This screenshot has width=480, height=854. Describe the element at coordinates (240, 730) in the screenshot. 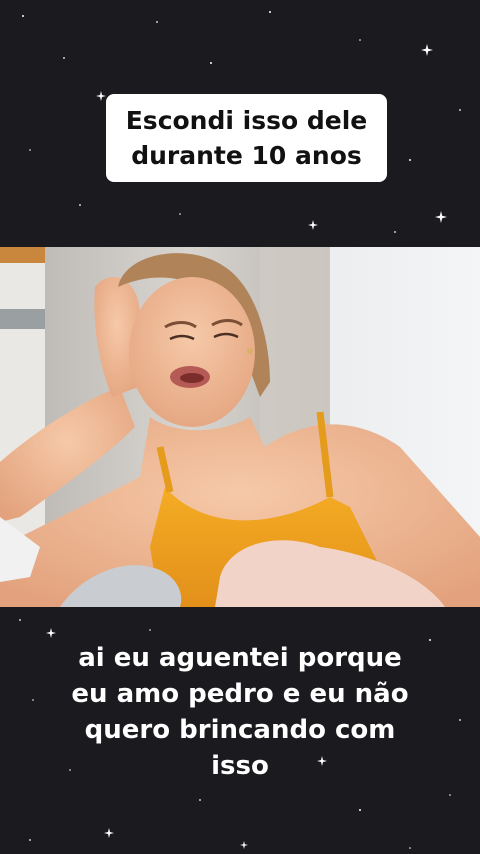

I see `caption-line-3: quero brincando com` at that location.